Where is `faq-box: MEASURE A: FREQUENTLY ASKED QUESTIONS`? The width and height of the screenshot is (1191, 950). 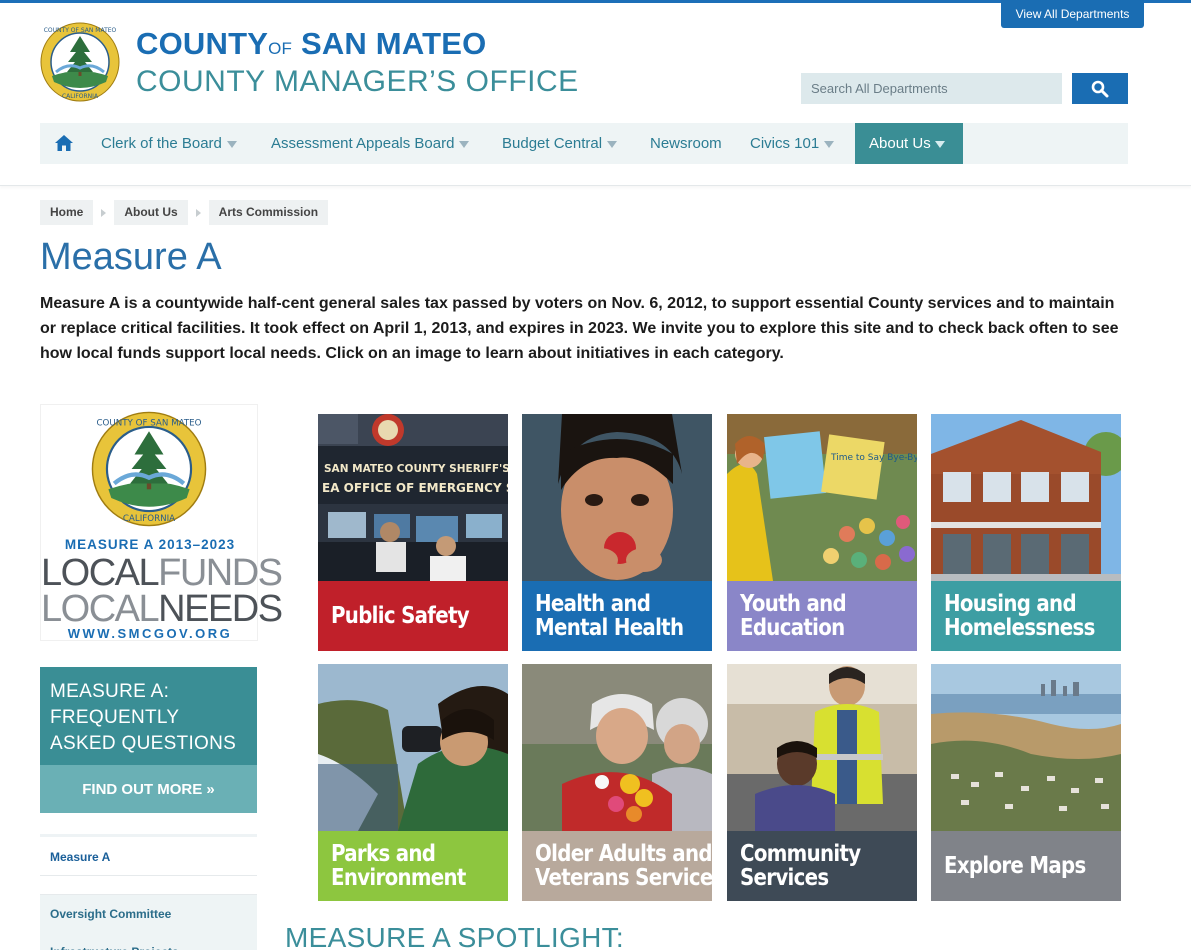 faq-box: MEASURE A: FREQUENTLY ASKED QUESTIONS is located at coordinates (148, 716).